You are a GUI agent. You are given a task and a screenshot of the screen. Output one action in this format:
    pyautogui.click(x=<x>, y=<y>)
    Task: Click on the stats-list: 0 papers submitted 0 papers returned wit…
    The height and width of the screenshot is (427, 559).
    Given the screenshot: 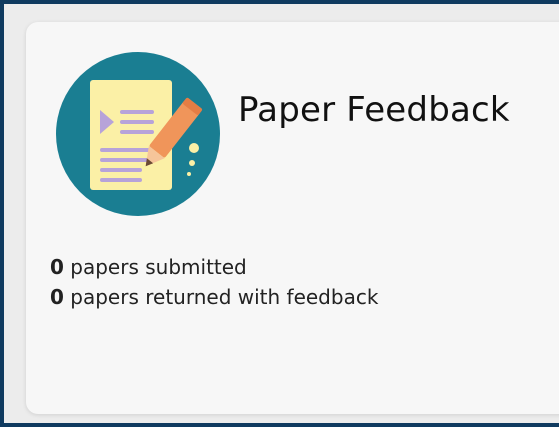 What is the action you would take?
    pyautogui.click(x=214, y=282)
    